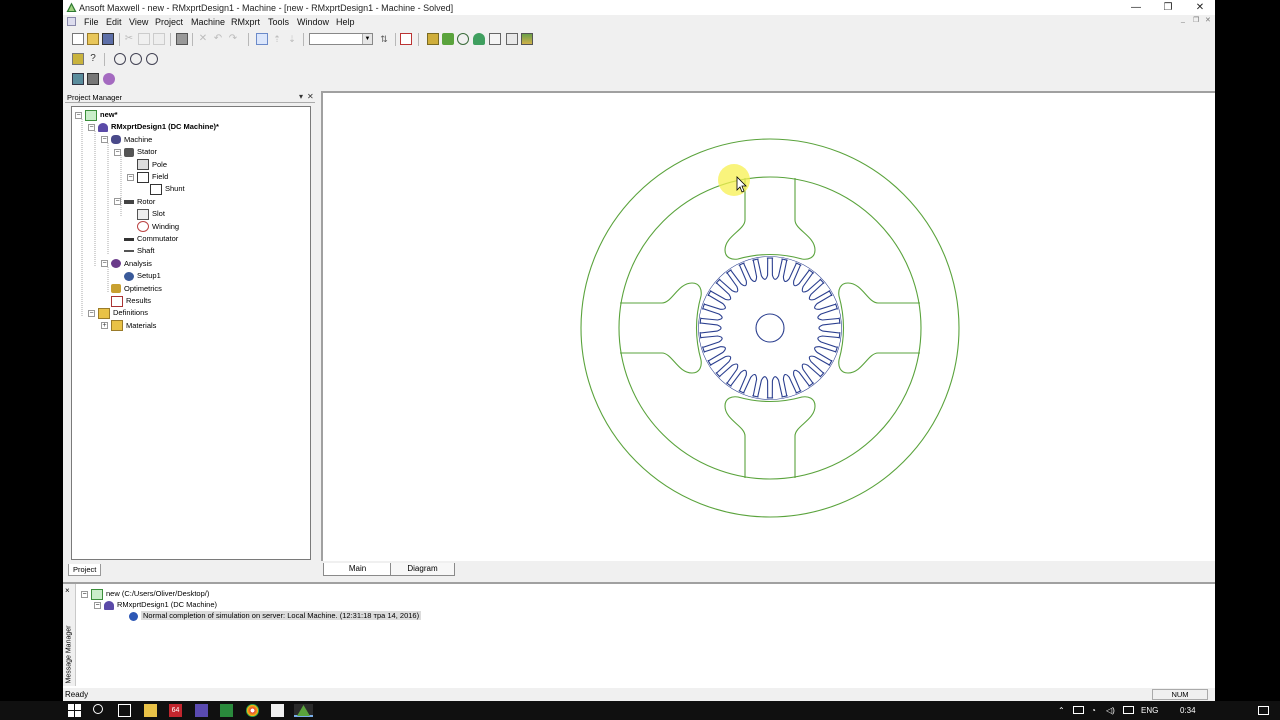  I want to click on field-overlay-icon, so click(463, 39).